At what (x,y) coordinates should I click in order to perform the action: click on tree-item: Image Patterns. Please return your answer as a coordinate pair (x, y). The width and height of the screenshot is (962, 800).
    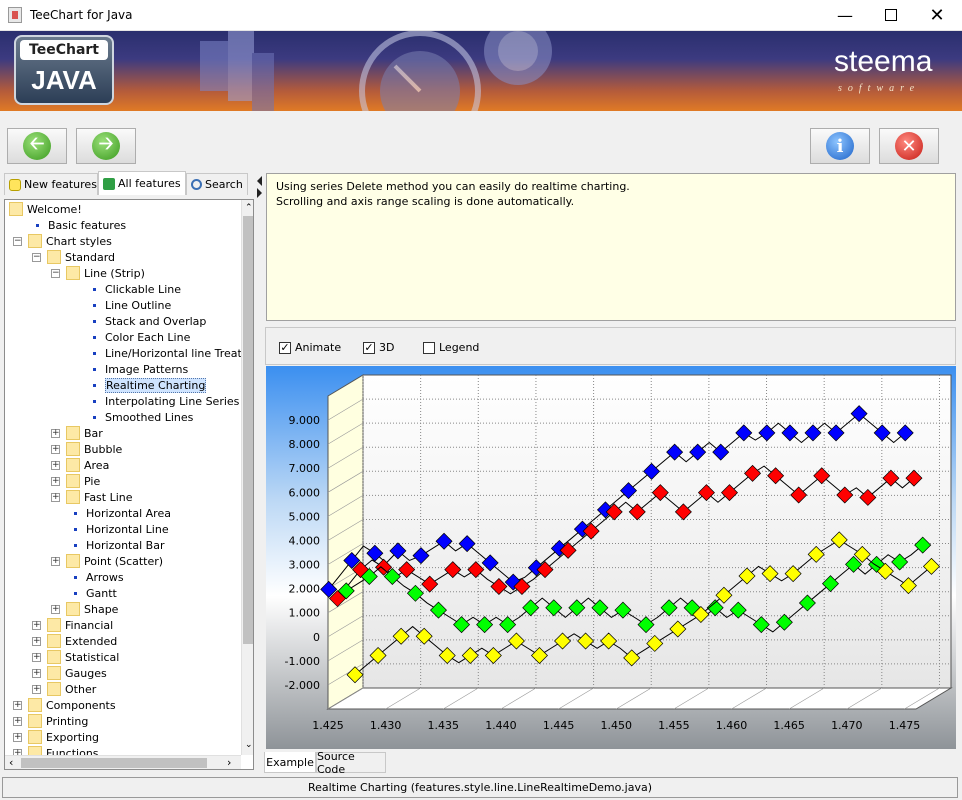
    Looking at the image, I should click on (136, 370).